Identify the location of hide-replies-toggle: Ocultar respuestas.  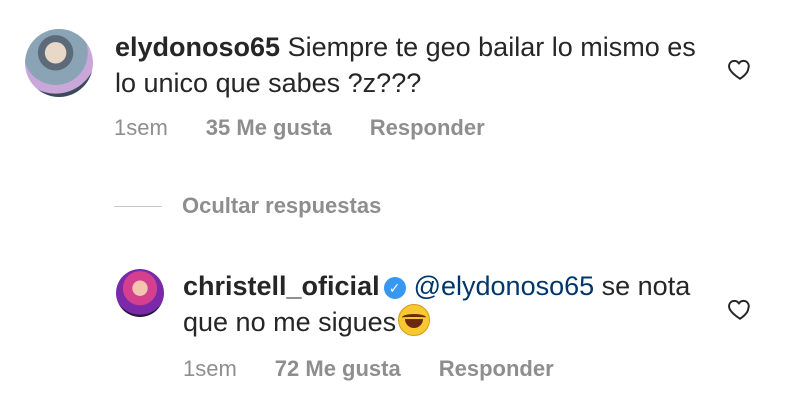
(247, 206).